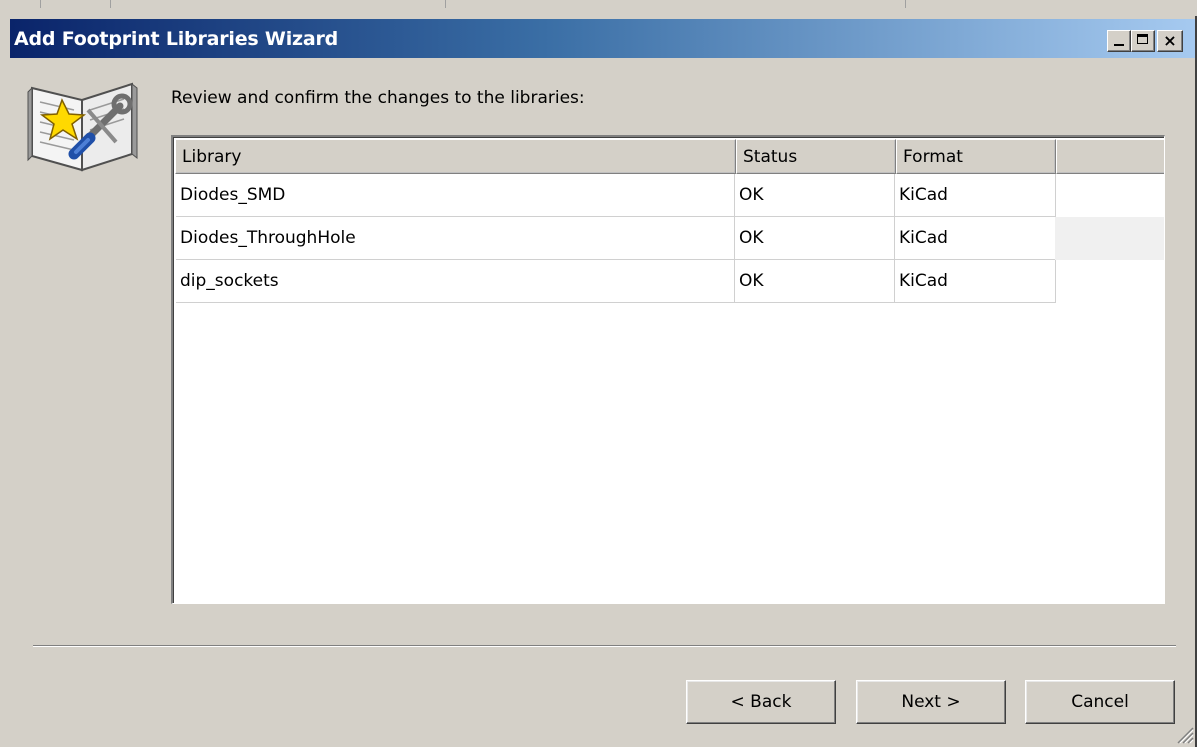 The height and width of the screenshot is (747, 1197). I want to click on minimize-icon, so click(1119, 45).